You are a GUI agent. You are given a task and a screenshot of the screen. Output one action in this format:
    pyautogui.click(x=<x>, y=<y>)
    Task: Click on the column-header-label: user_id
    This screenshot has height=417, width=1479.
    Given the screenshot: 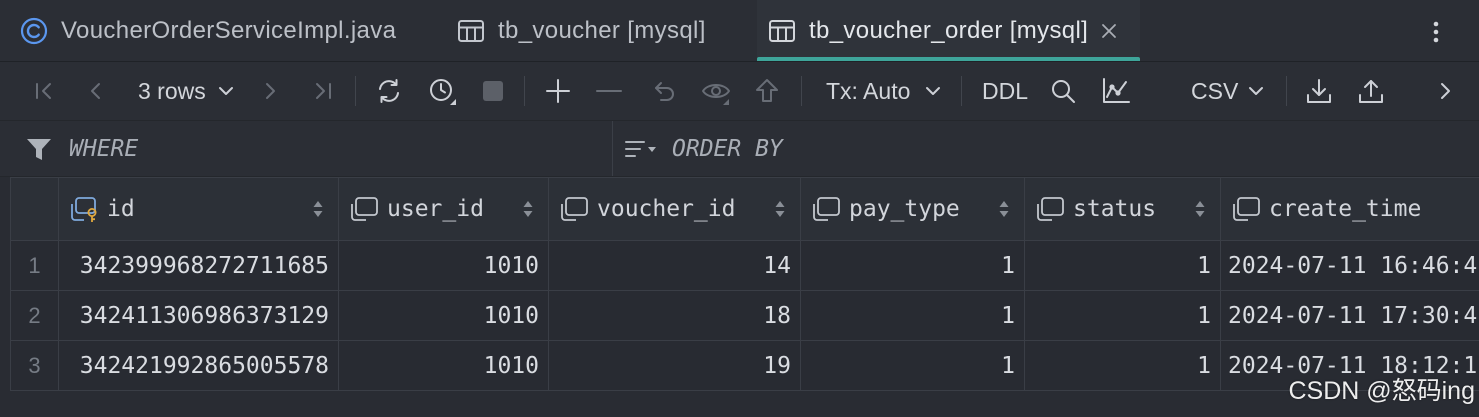 What is the action you would take?
    pyautogui.click(x=435, y=209)
    